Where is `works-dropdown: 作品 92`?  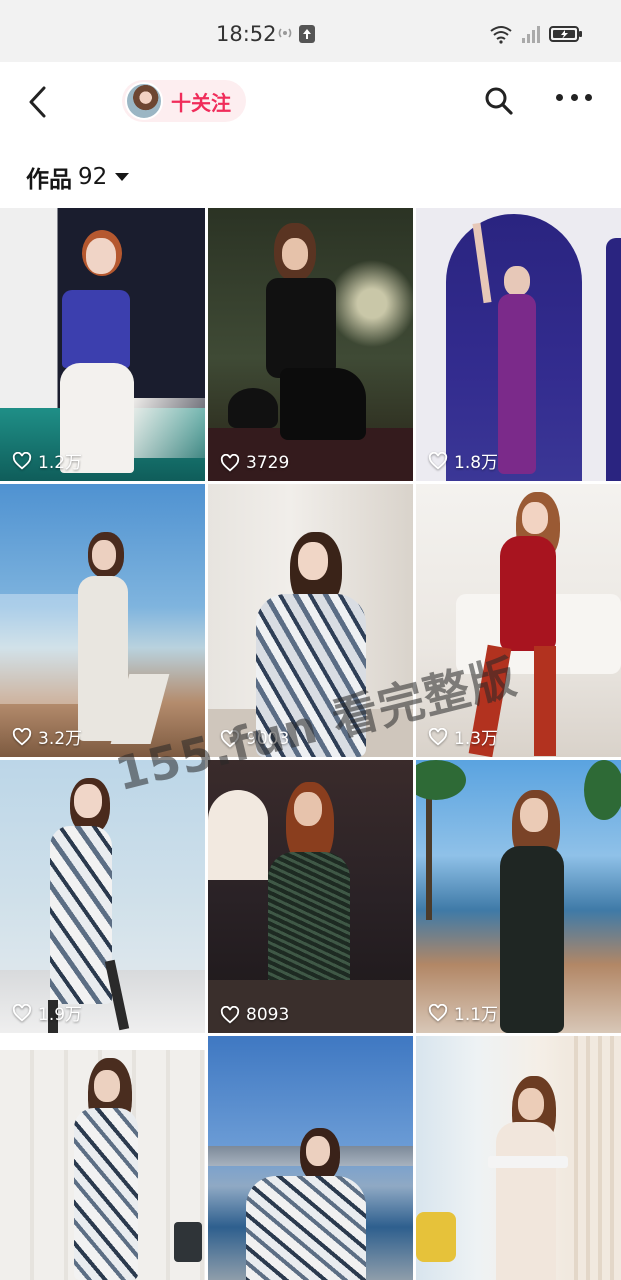
works-dropdown: 作品 92 is located at coordinates (78, 177).